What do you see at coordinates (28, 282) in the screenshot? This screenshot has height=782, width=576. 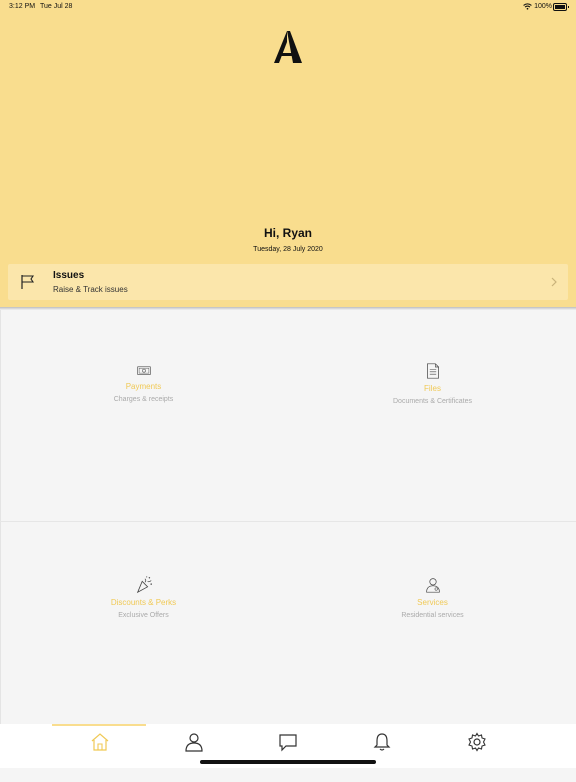 I see `flag-icon` at bounding box center [28, 282].